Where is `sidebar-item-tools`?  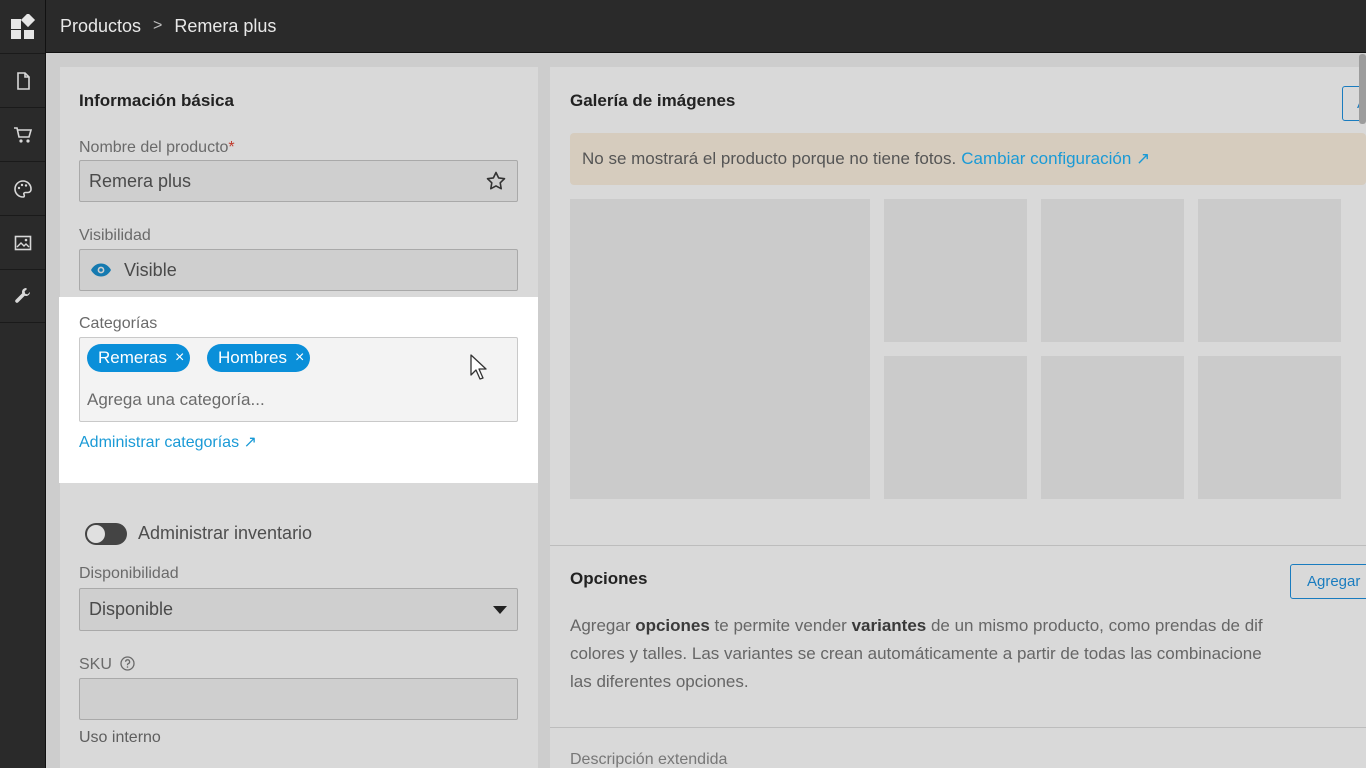
sidebar-item-tools is located at coordinates (22, 296).